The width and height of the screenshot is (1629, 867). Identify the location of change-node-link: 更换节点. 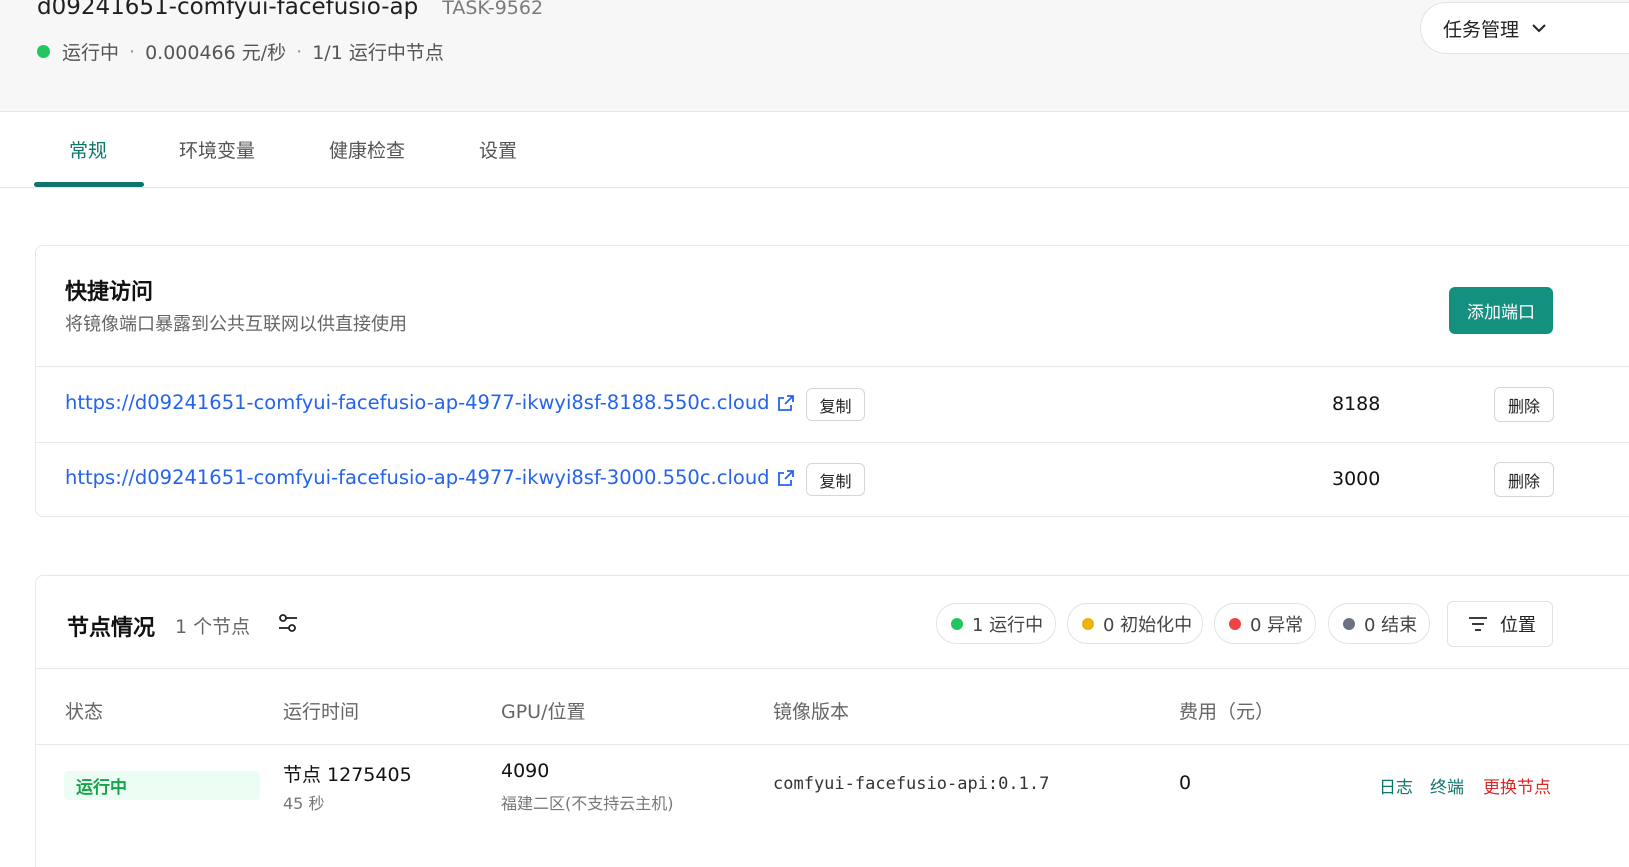
(1517, 785).